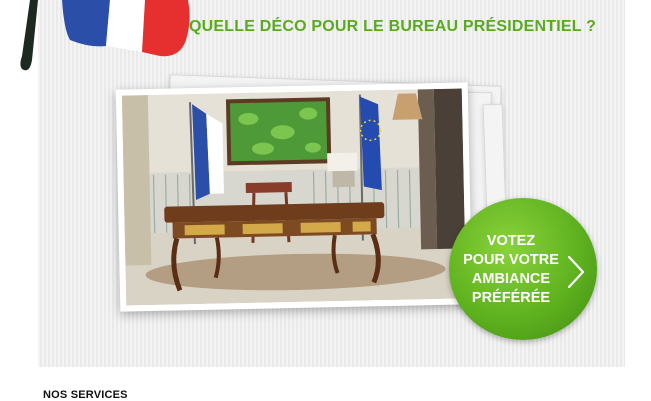  What do you see at coordinates (85, 395) in the screenshot?
I see `section-title-services: NOS SERVICES` at bounding box center [85, 395].